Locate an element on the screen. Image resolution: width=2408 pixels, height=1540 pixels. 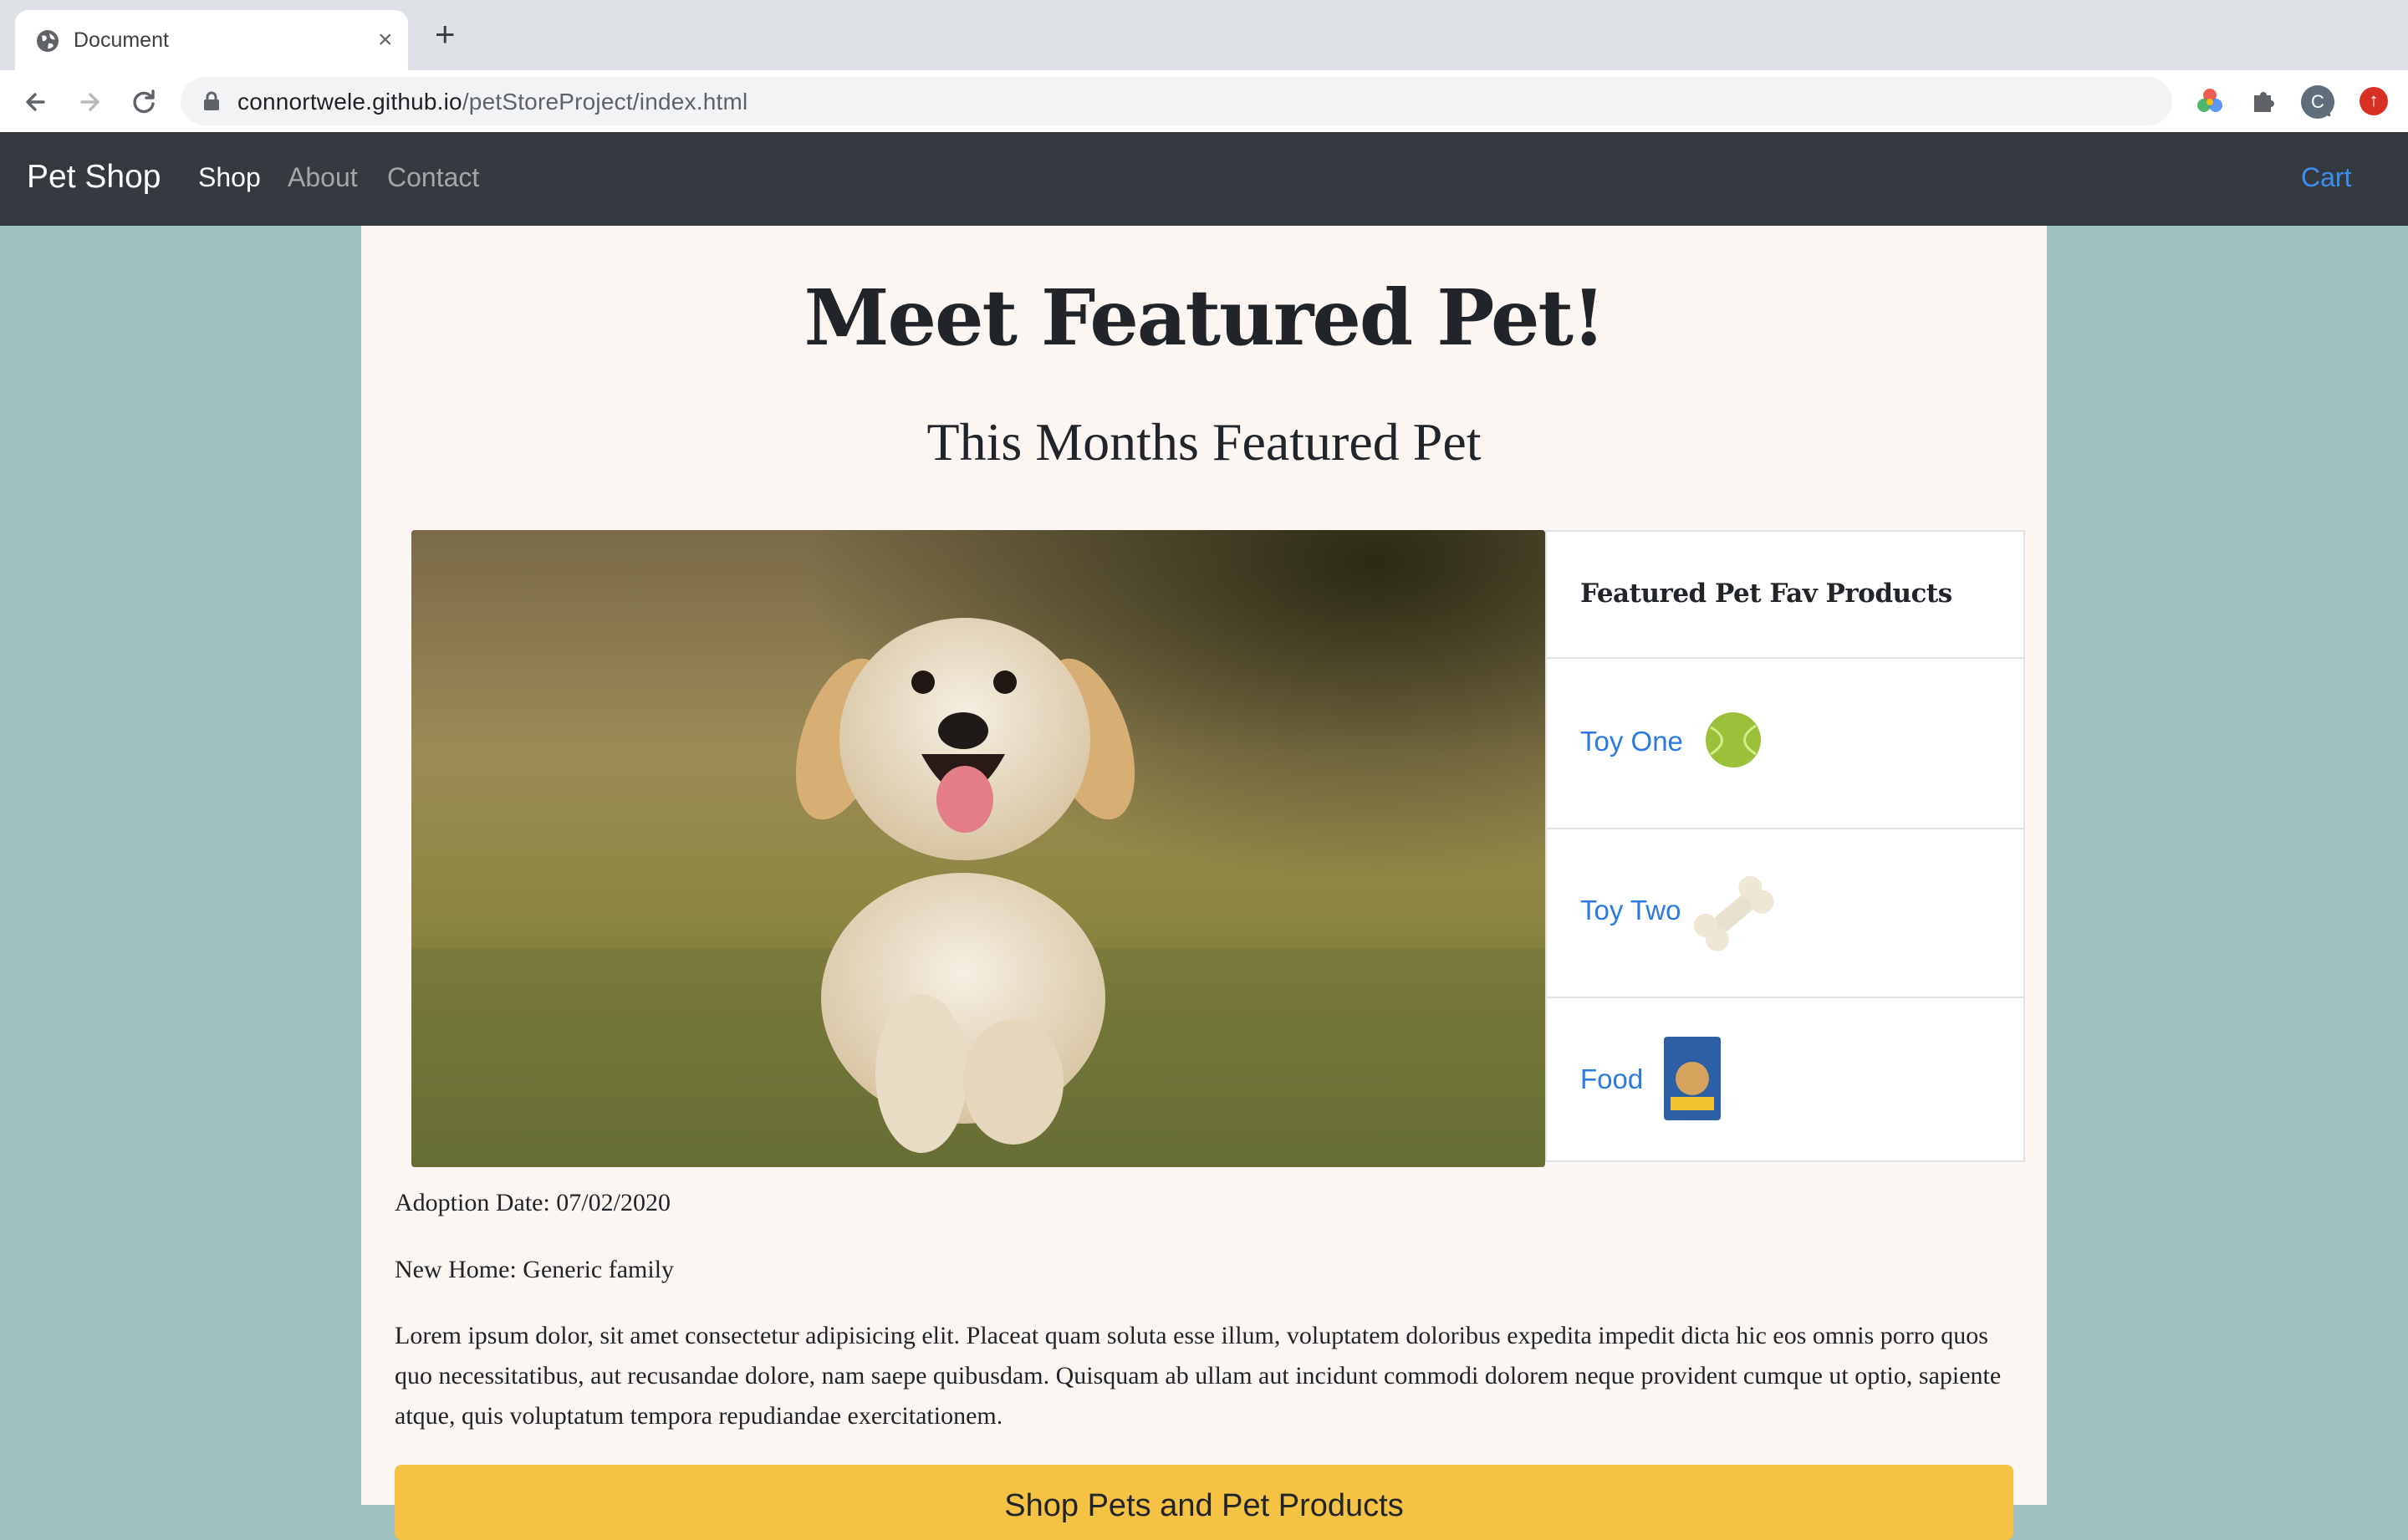
browser-tab: Document × is located at coordinates (212, 40).